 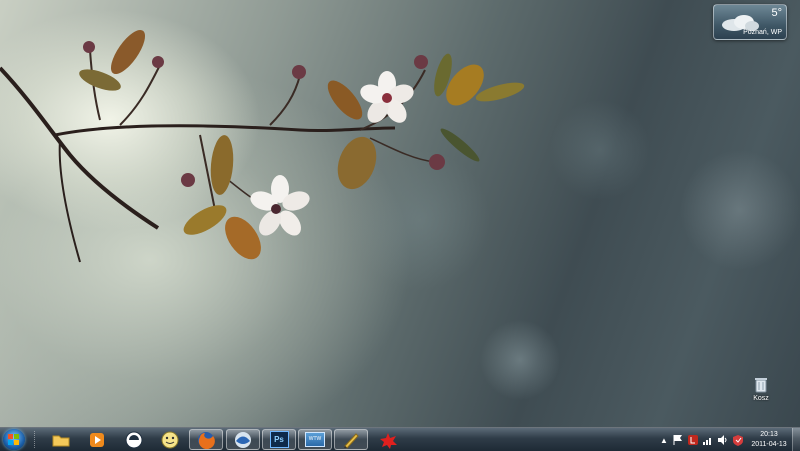 I want to click on taskbar-tool, so click(x=351, y=439).